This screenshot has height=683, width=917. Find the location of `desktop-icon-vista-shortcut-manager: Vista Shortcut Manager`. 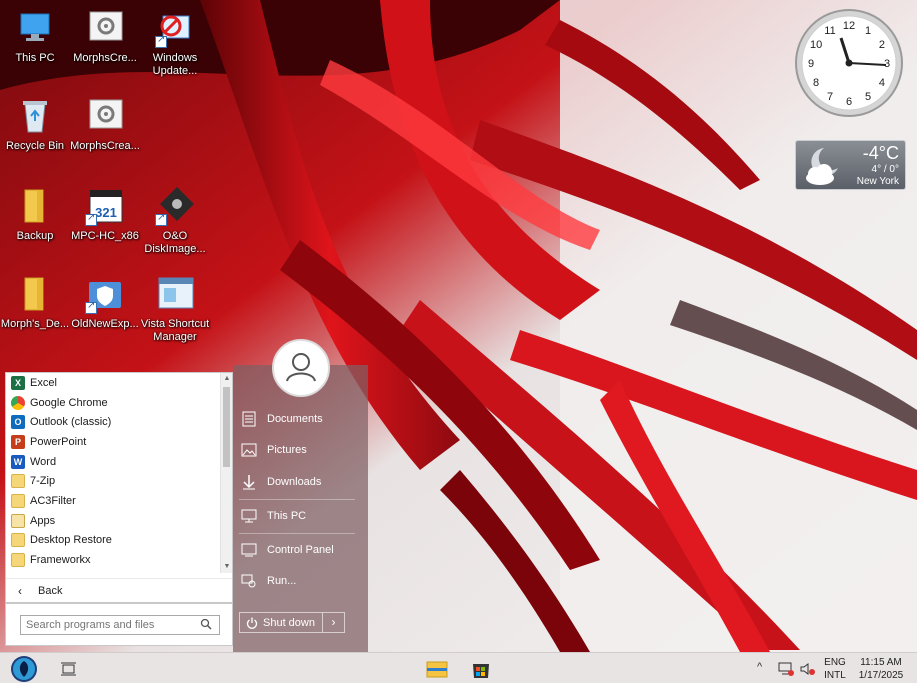

desktop-icon-vista-shortcut-manager: Vista Shortcut Manager is located at coordinates (175, 314).